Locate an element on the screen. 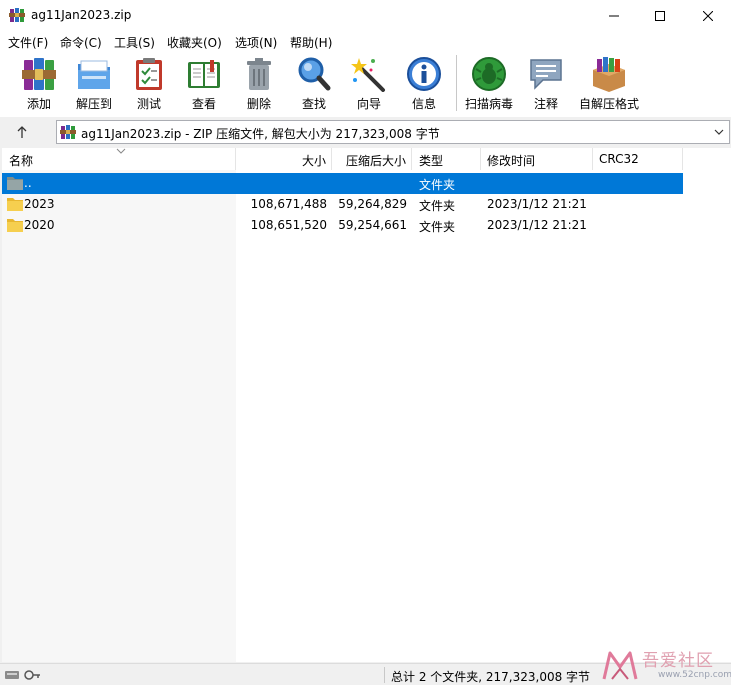 The height and width of the screenshot is (685, 731). column-header-crc: CRC32 is located at coordinates (638, 159).